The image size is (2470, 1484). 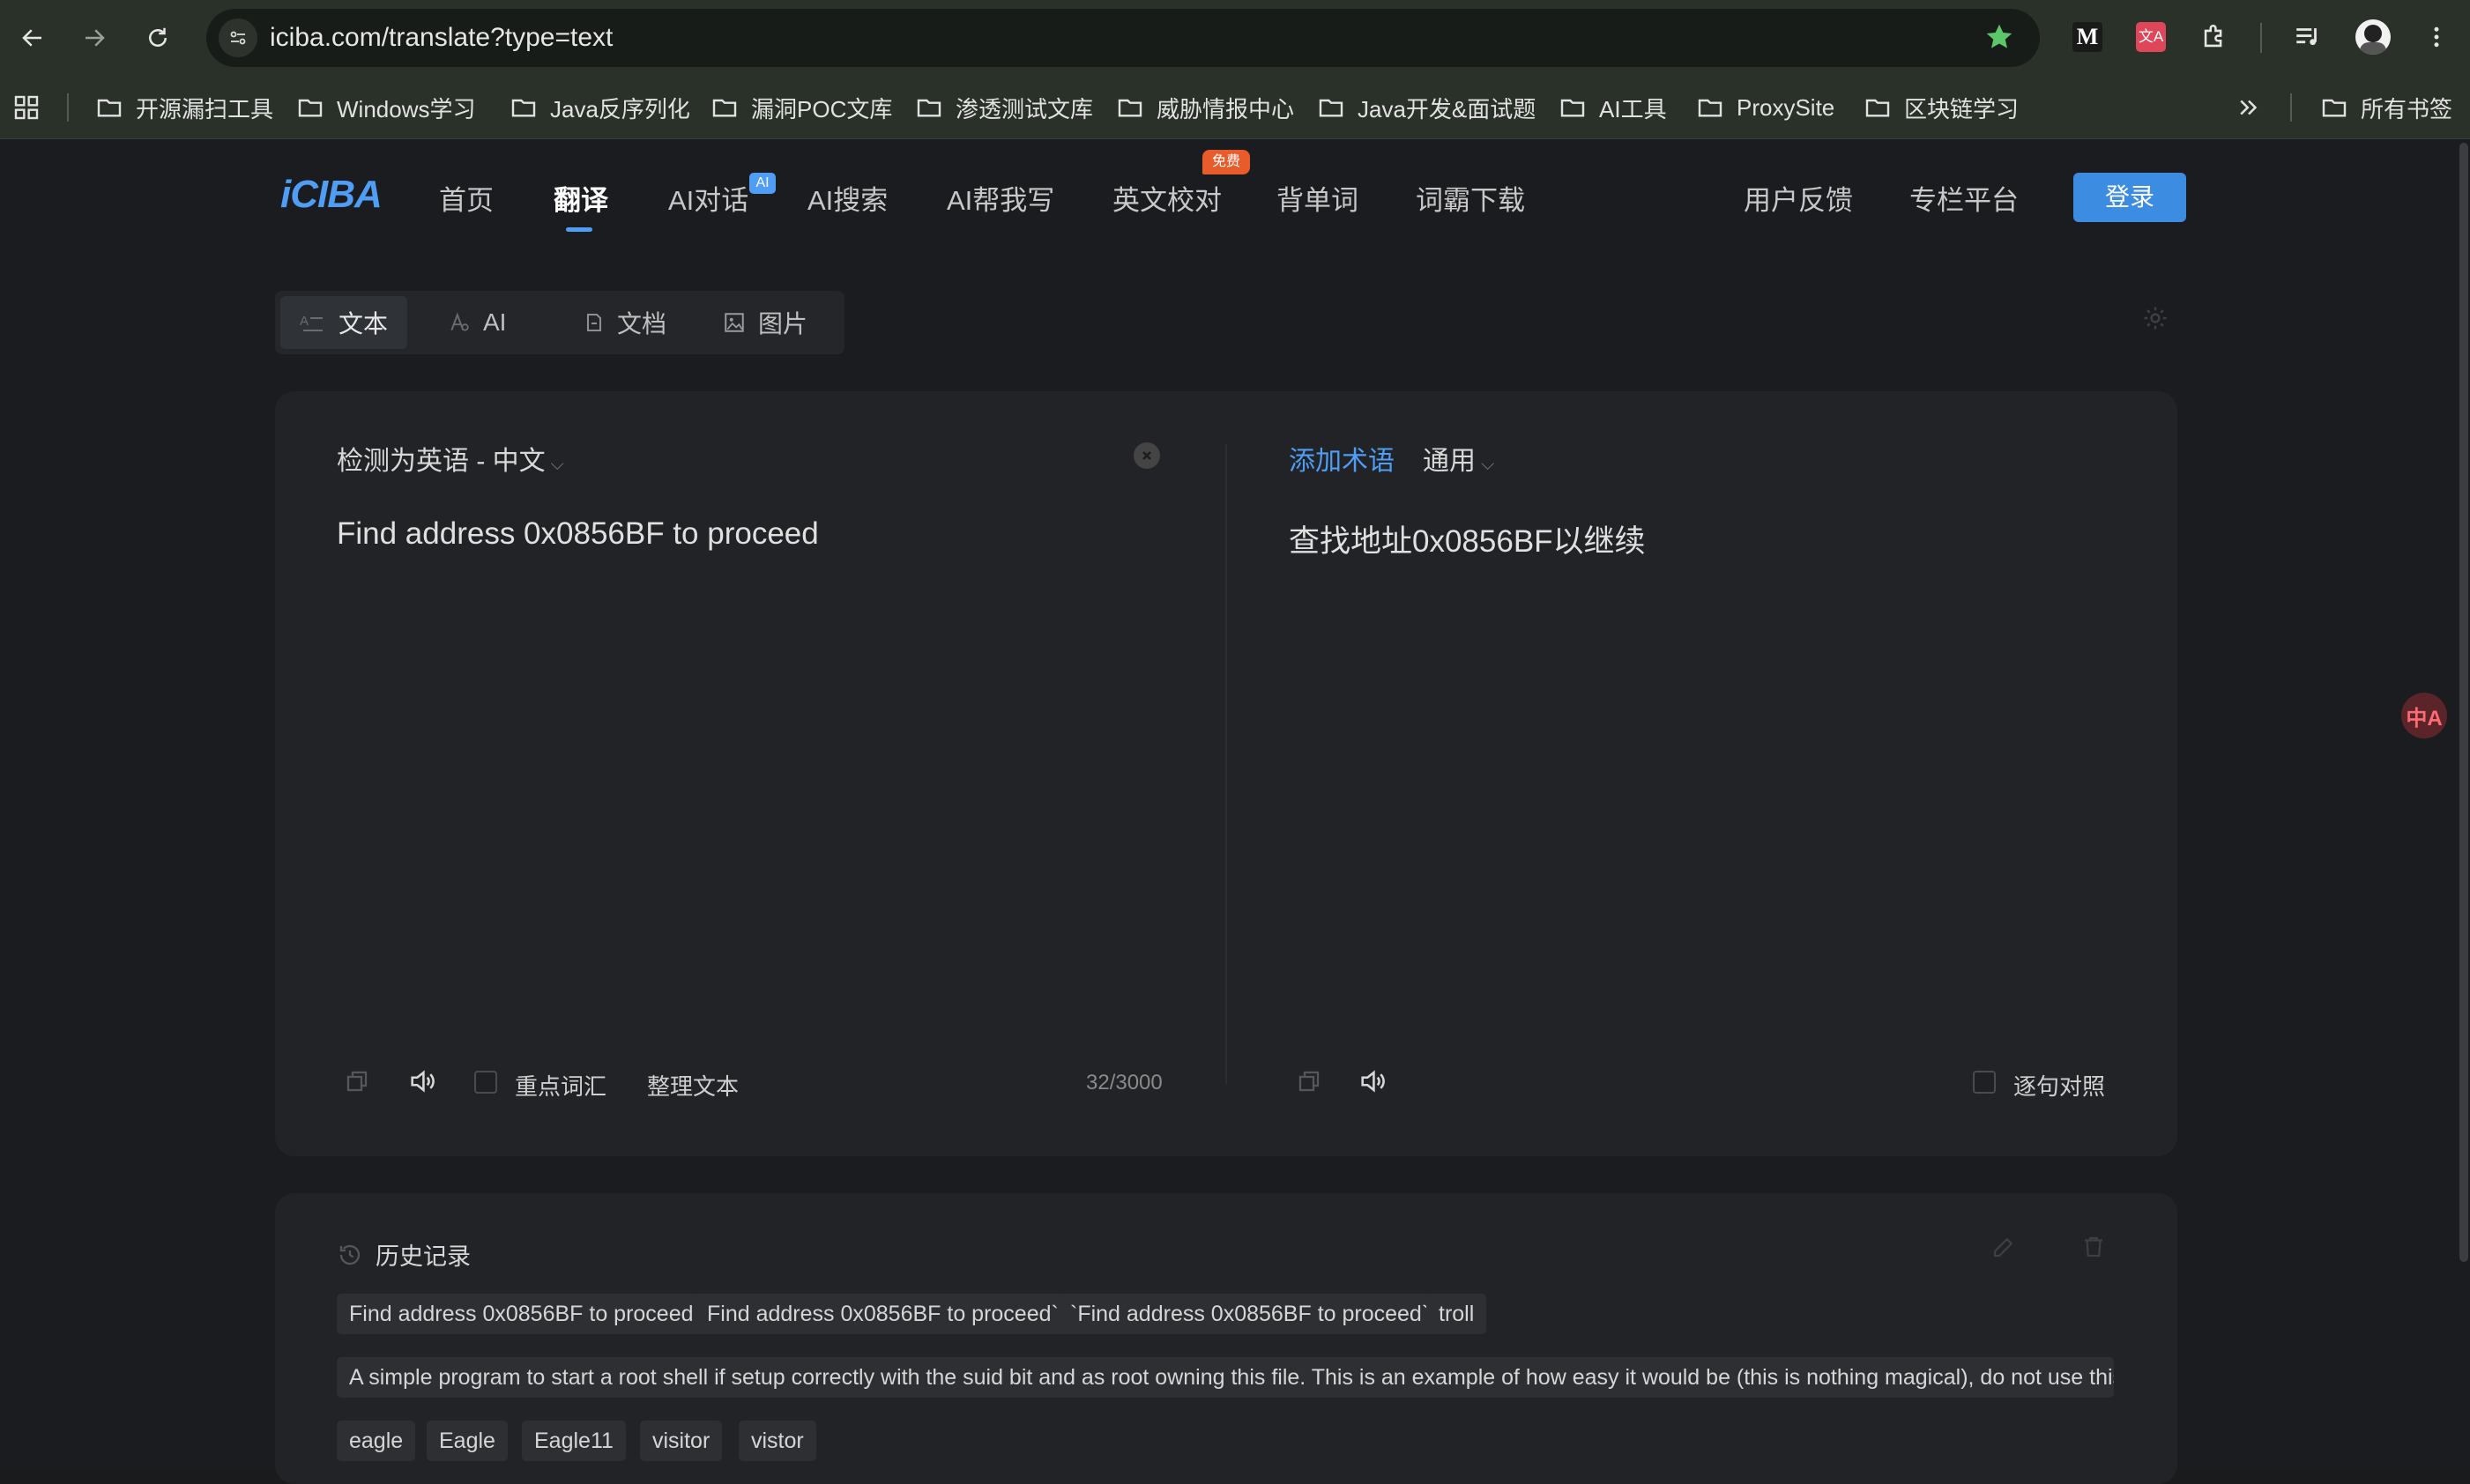 What do you see at coordinates (94, 38) in the screenshot?
I see `forward-icon` at bounding box center [94, 38].